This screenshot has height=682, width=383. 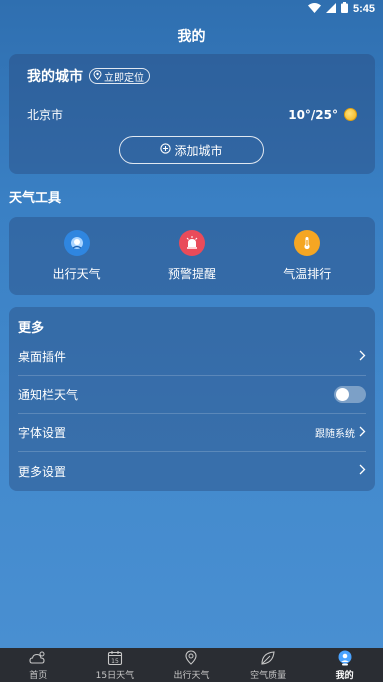 What do you see at coordinates (345, 658) in the screenshot?
I see `profile-icon` at bounding box center [345, 658].